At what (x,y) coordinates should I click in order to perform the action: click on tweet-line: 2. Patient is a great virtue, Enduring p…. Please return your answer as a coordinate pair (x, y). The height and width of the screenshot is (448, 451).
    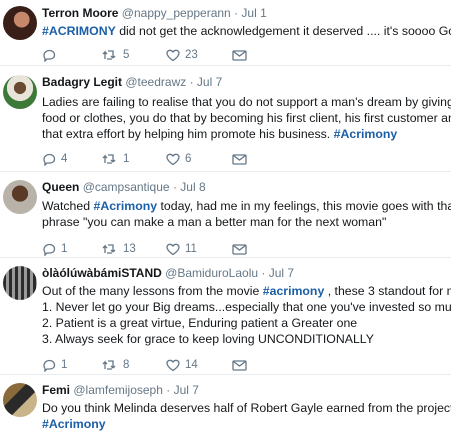
    Looking at the image, I should click on (200, 323).